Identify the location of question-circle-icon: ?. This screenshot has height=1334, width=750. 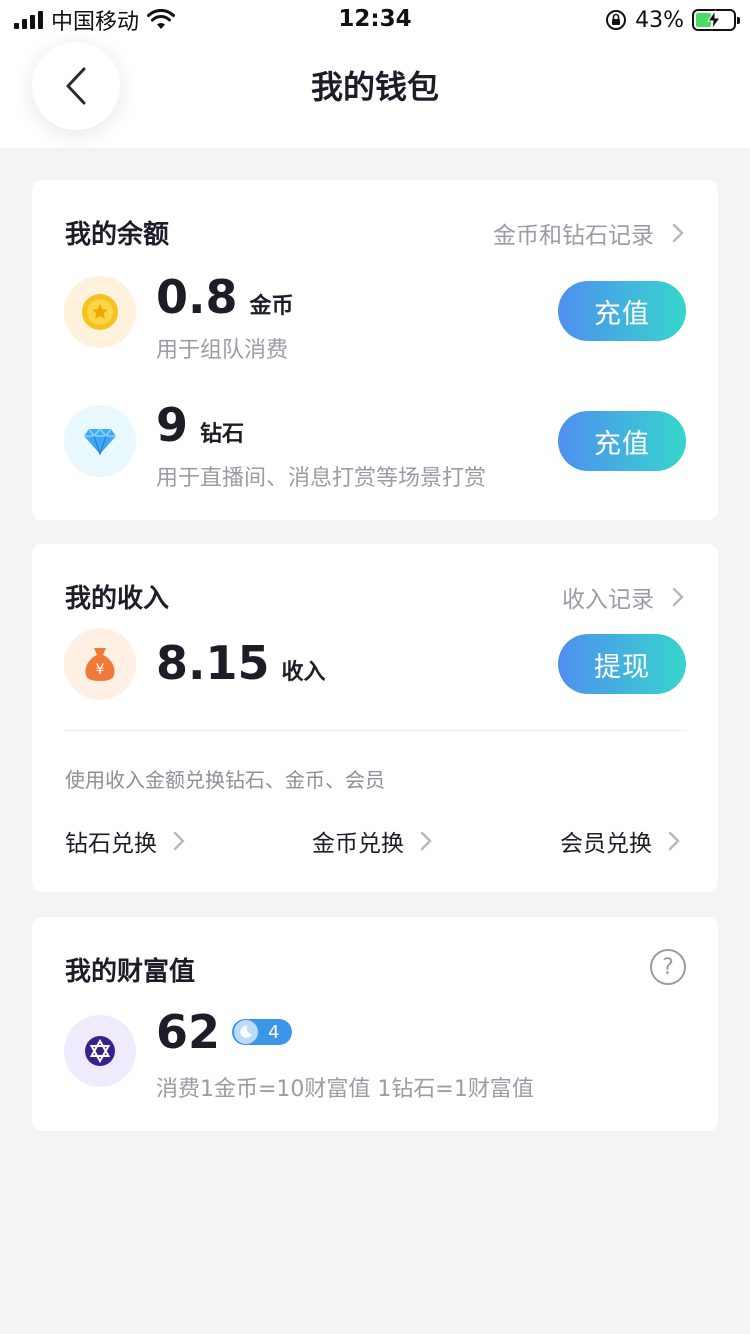
(668, 967).